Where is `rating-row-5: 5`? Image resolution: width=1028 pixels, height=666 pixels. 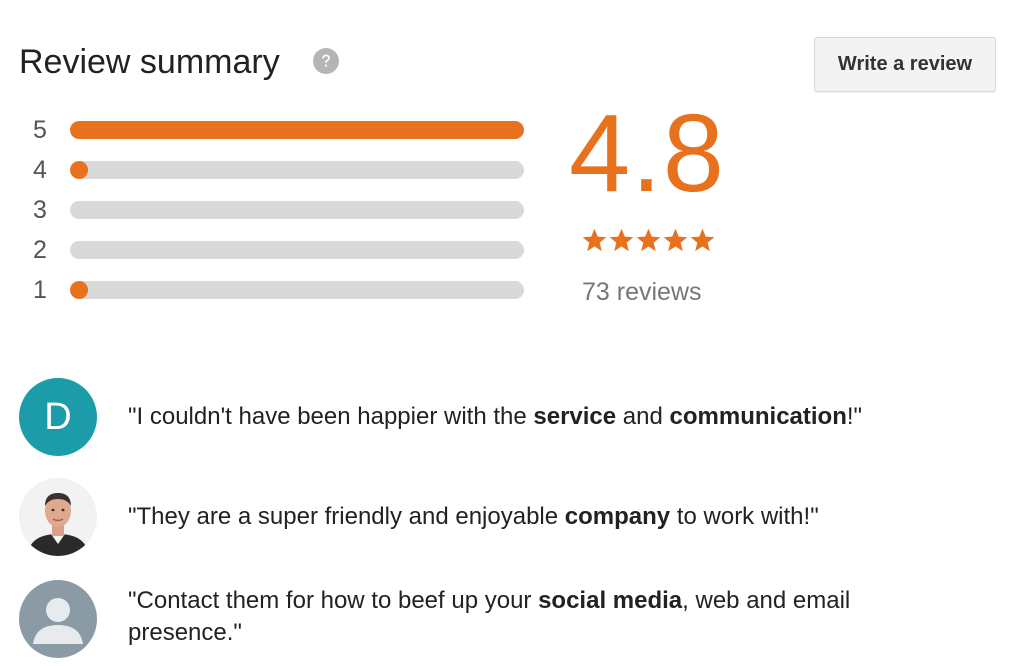
rating-row-5: 5 is located at coordinates (279, 130).